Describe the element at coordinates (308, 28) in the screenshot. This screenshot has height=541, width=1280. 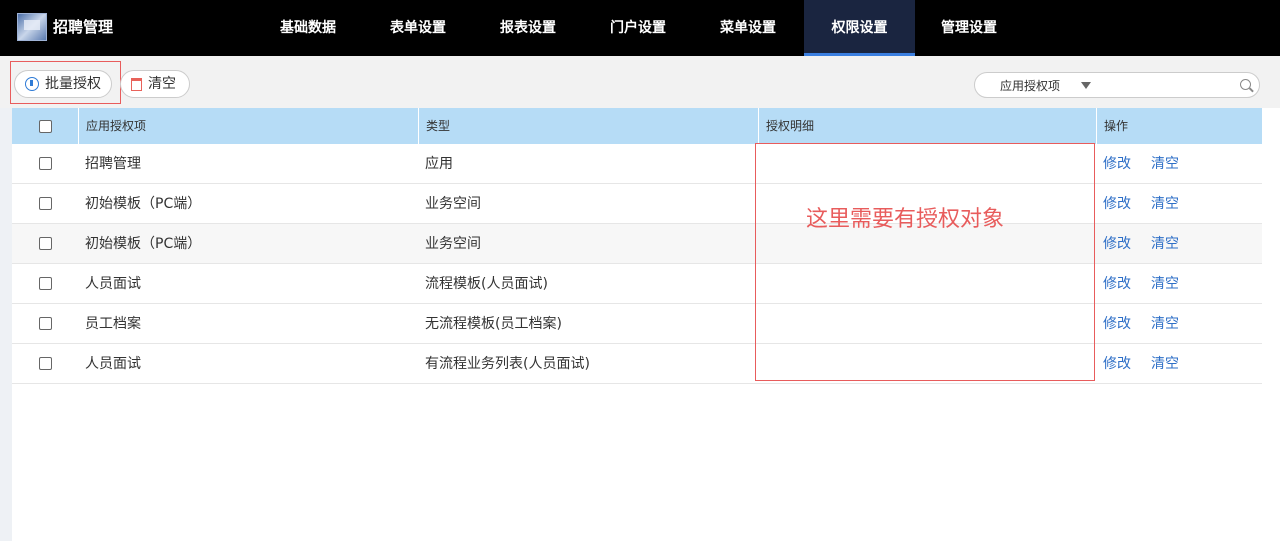
I see `nav-basic-data: 基础数据` at that location.